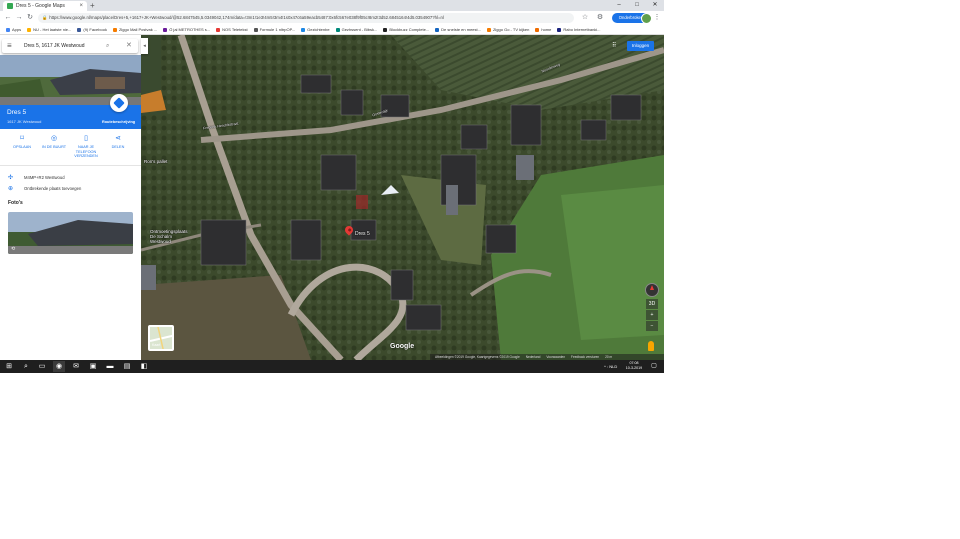  Describe the element at coordinates (651, 346) in the screenshot. I see `pegman-icon` at that location.